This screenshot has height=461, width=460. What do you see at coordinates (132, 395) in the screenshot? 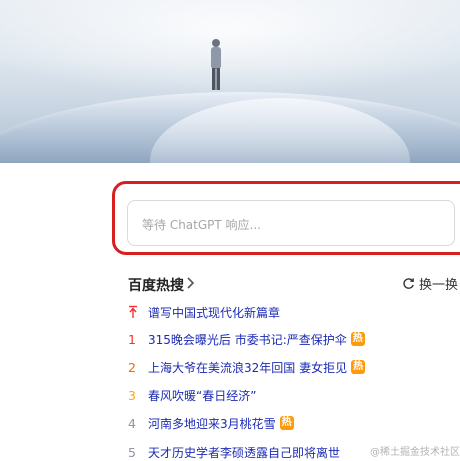
I see `hot-item-rank: 3` at bounding box center [132, 395].